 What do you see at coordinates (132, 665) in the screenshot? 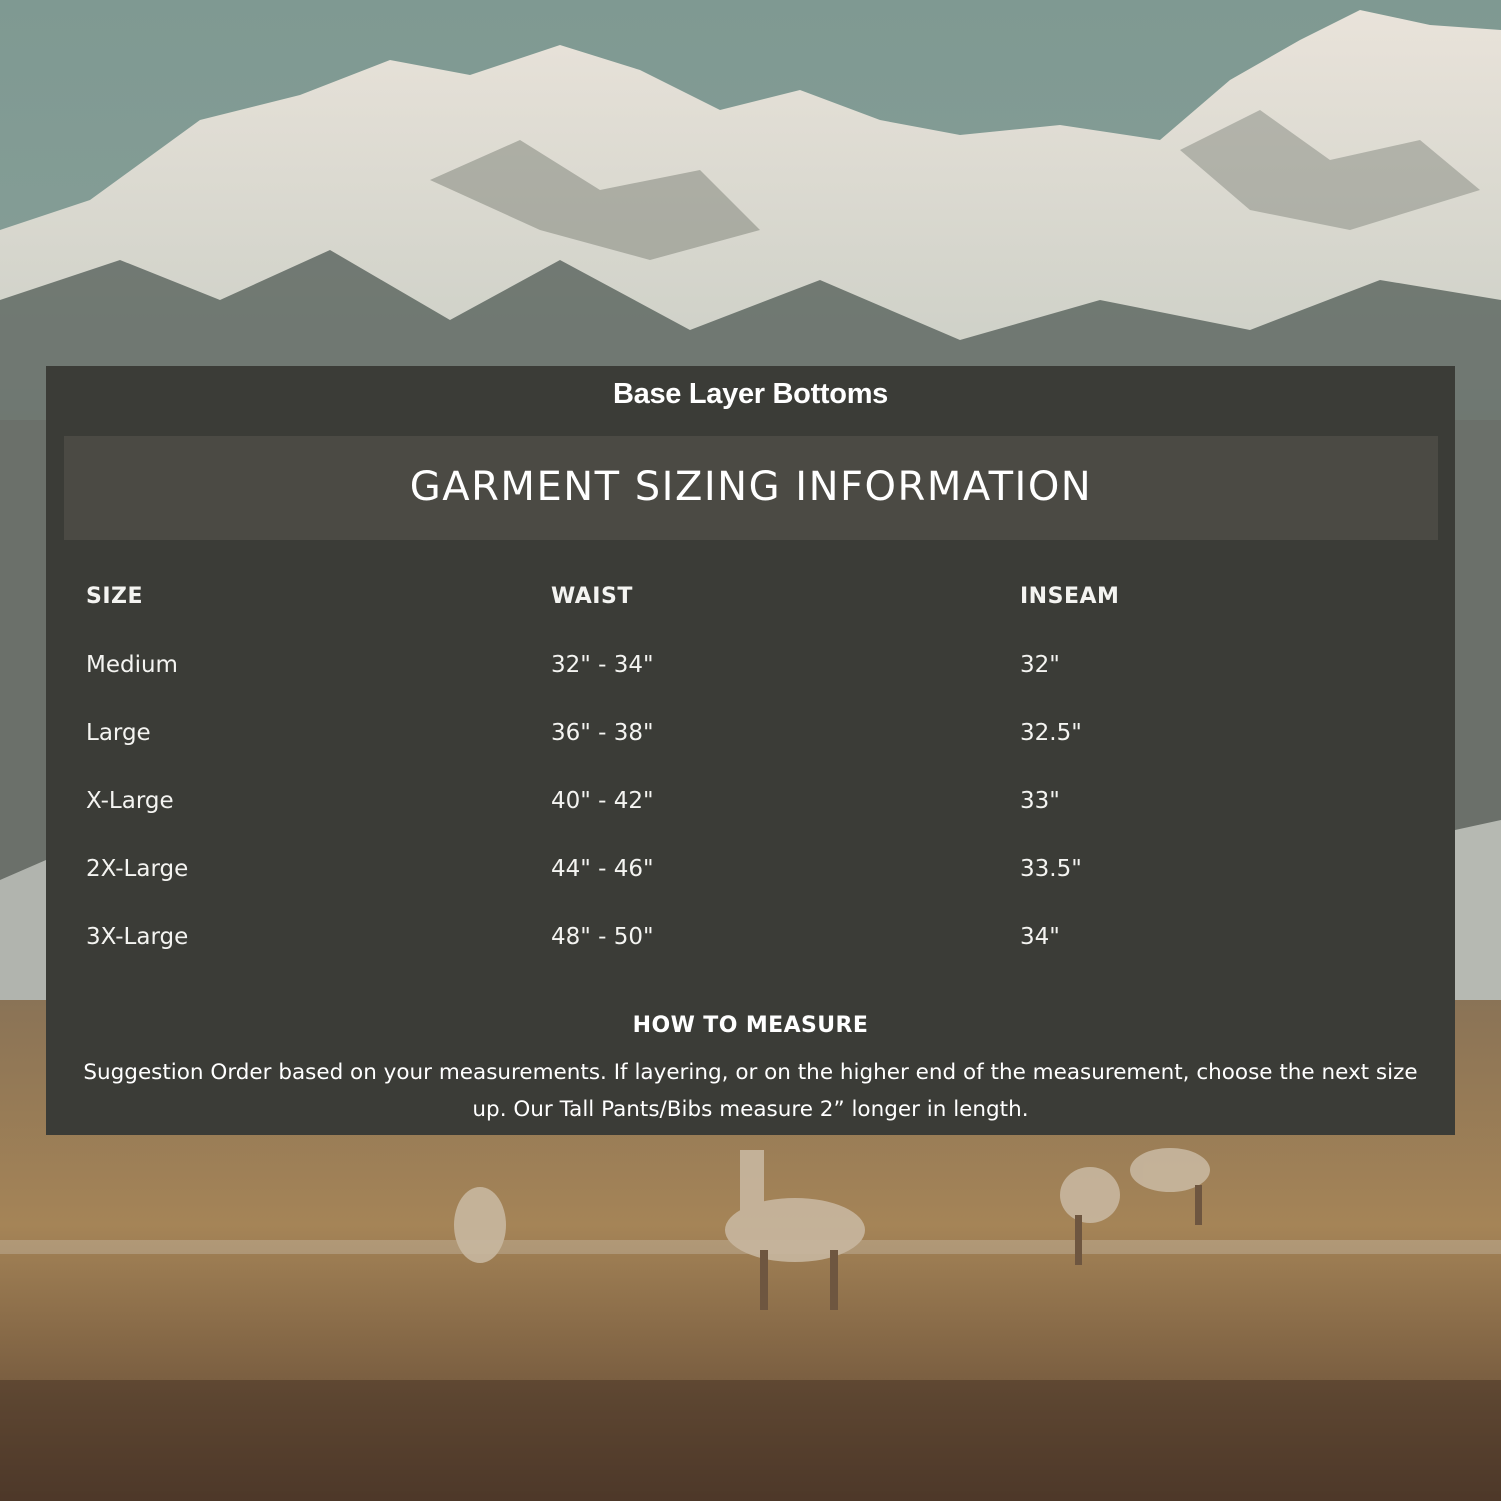
I see `size-cell: Medium` at bounding box center [132, 665].